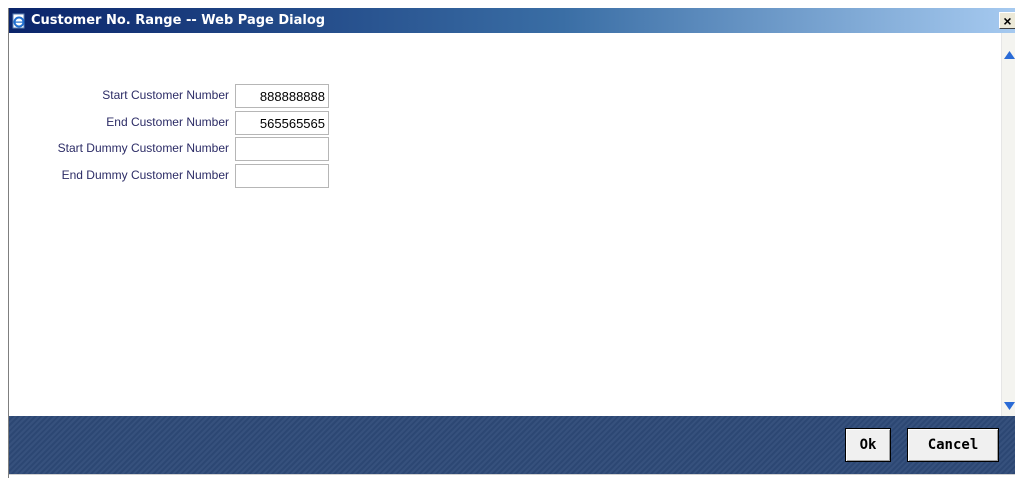 The height and width of the screenshot is (485, 1015). I want to click on title-bar: Customer No. Range -- Web Page Dialog ×, so click(512, 20).